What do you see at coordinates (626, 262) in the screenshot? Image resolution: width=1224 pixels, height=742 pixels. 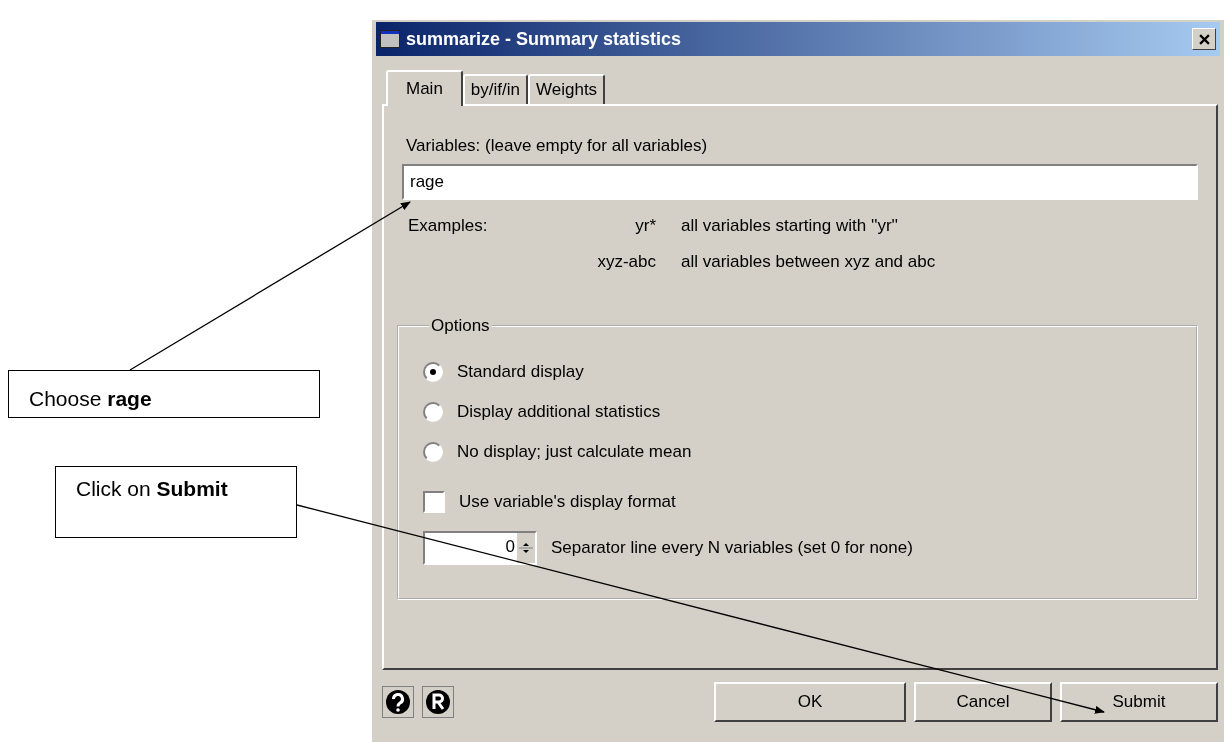 I see `example-pattern: xyz-abc` at bounding box center [626, 262].